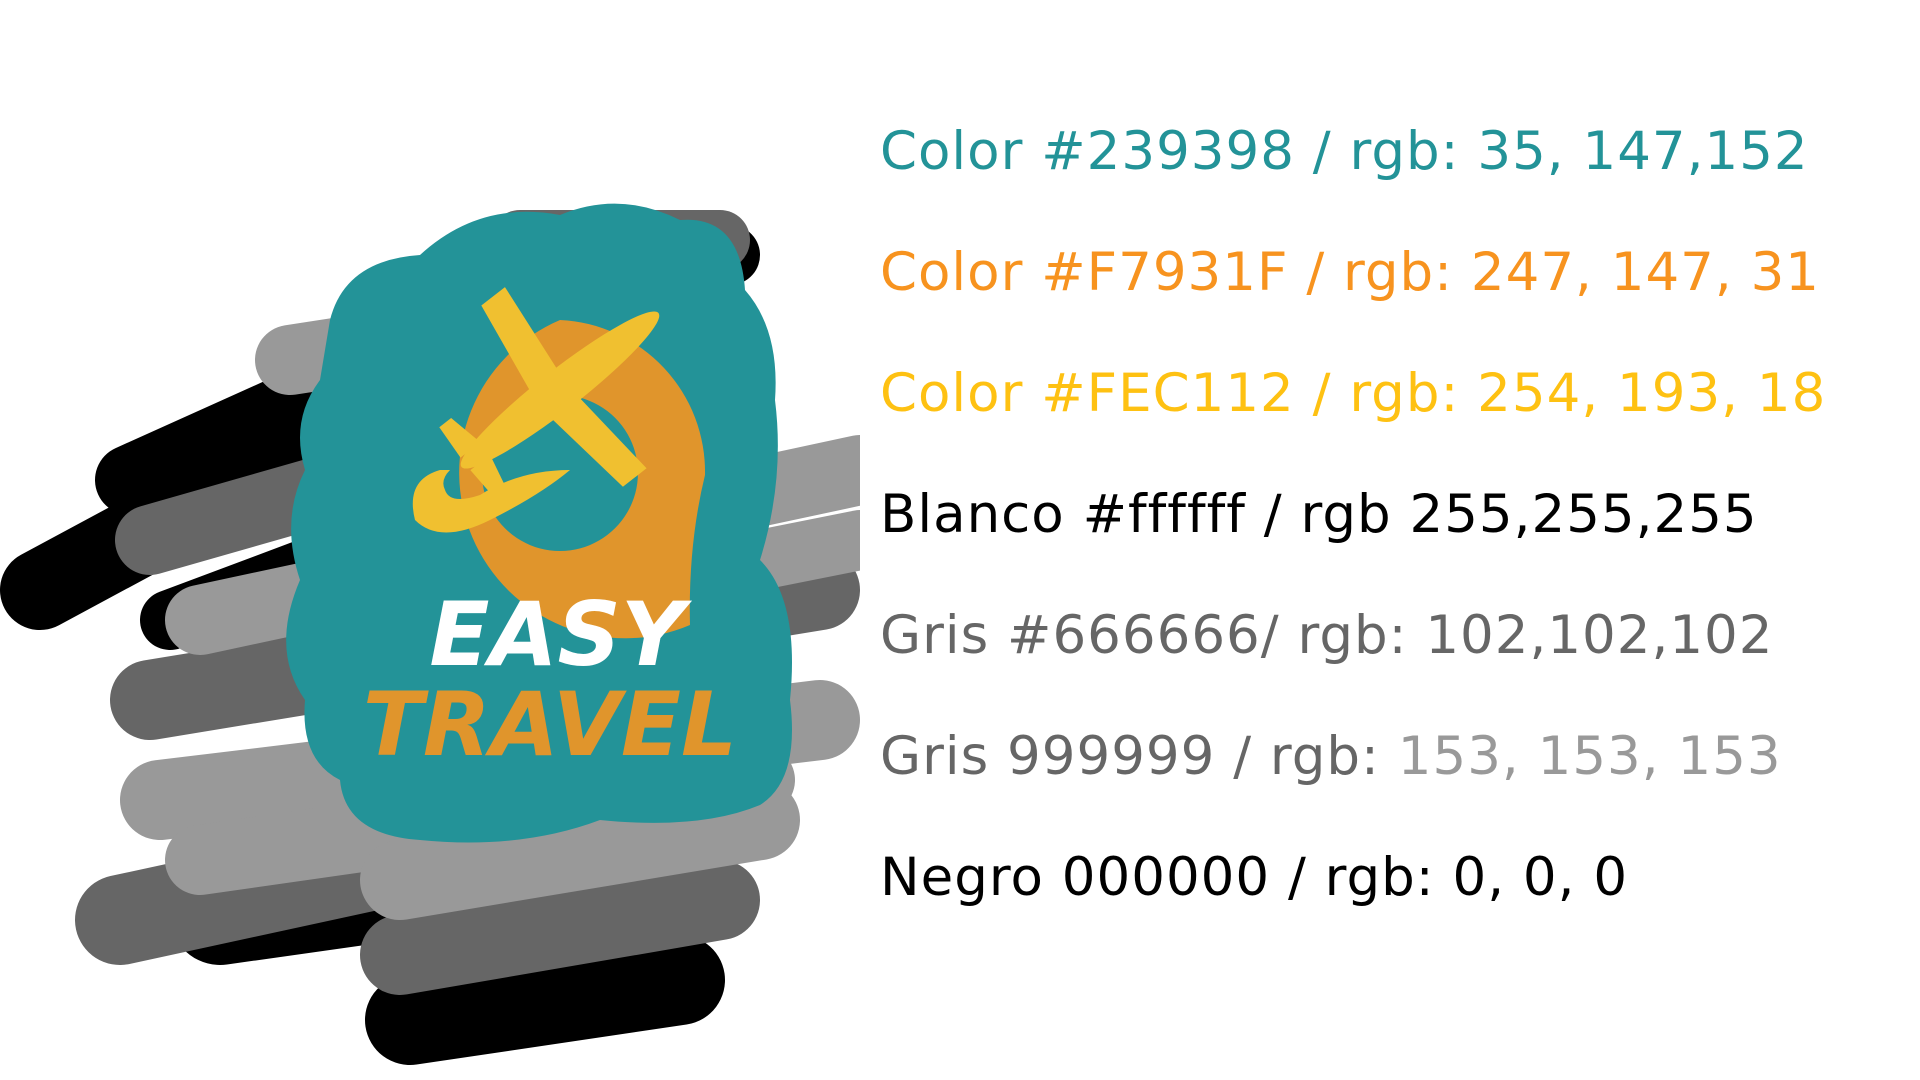 The image size is (1920, 1080). What do you see at coordinates (1319, 514) in the screenshot?
I see `swatch-text: Blanco #ffffff / rgb 255,255,255` at bounding box center [1319, 514].